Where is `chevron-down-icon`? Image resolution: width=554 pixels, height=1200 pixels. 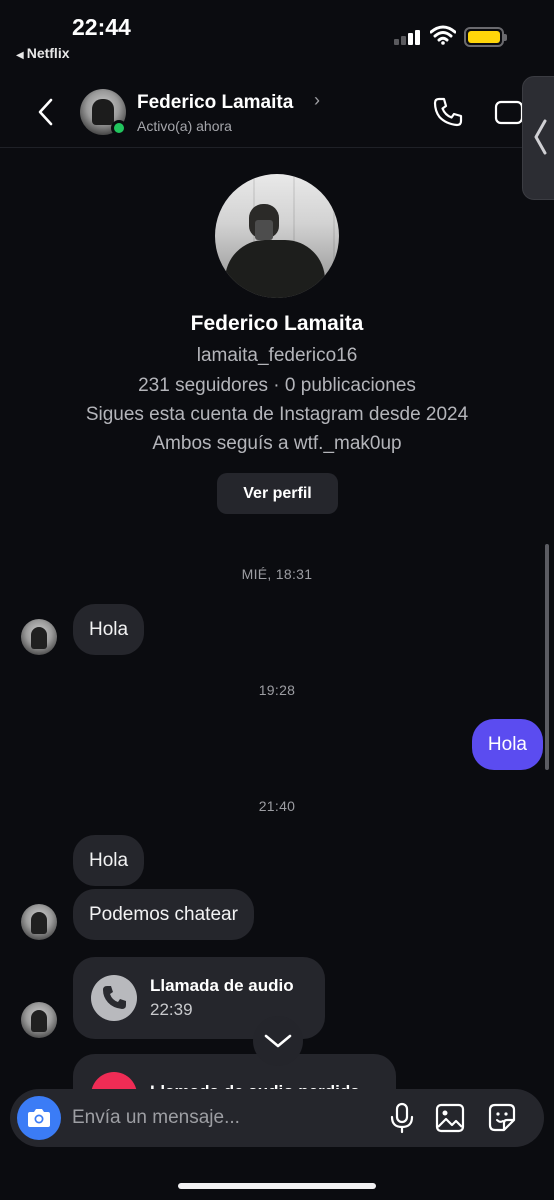 chevron-down-icon is located at coordinates (278, 1041).